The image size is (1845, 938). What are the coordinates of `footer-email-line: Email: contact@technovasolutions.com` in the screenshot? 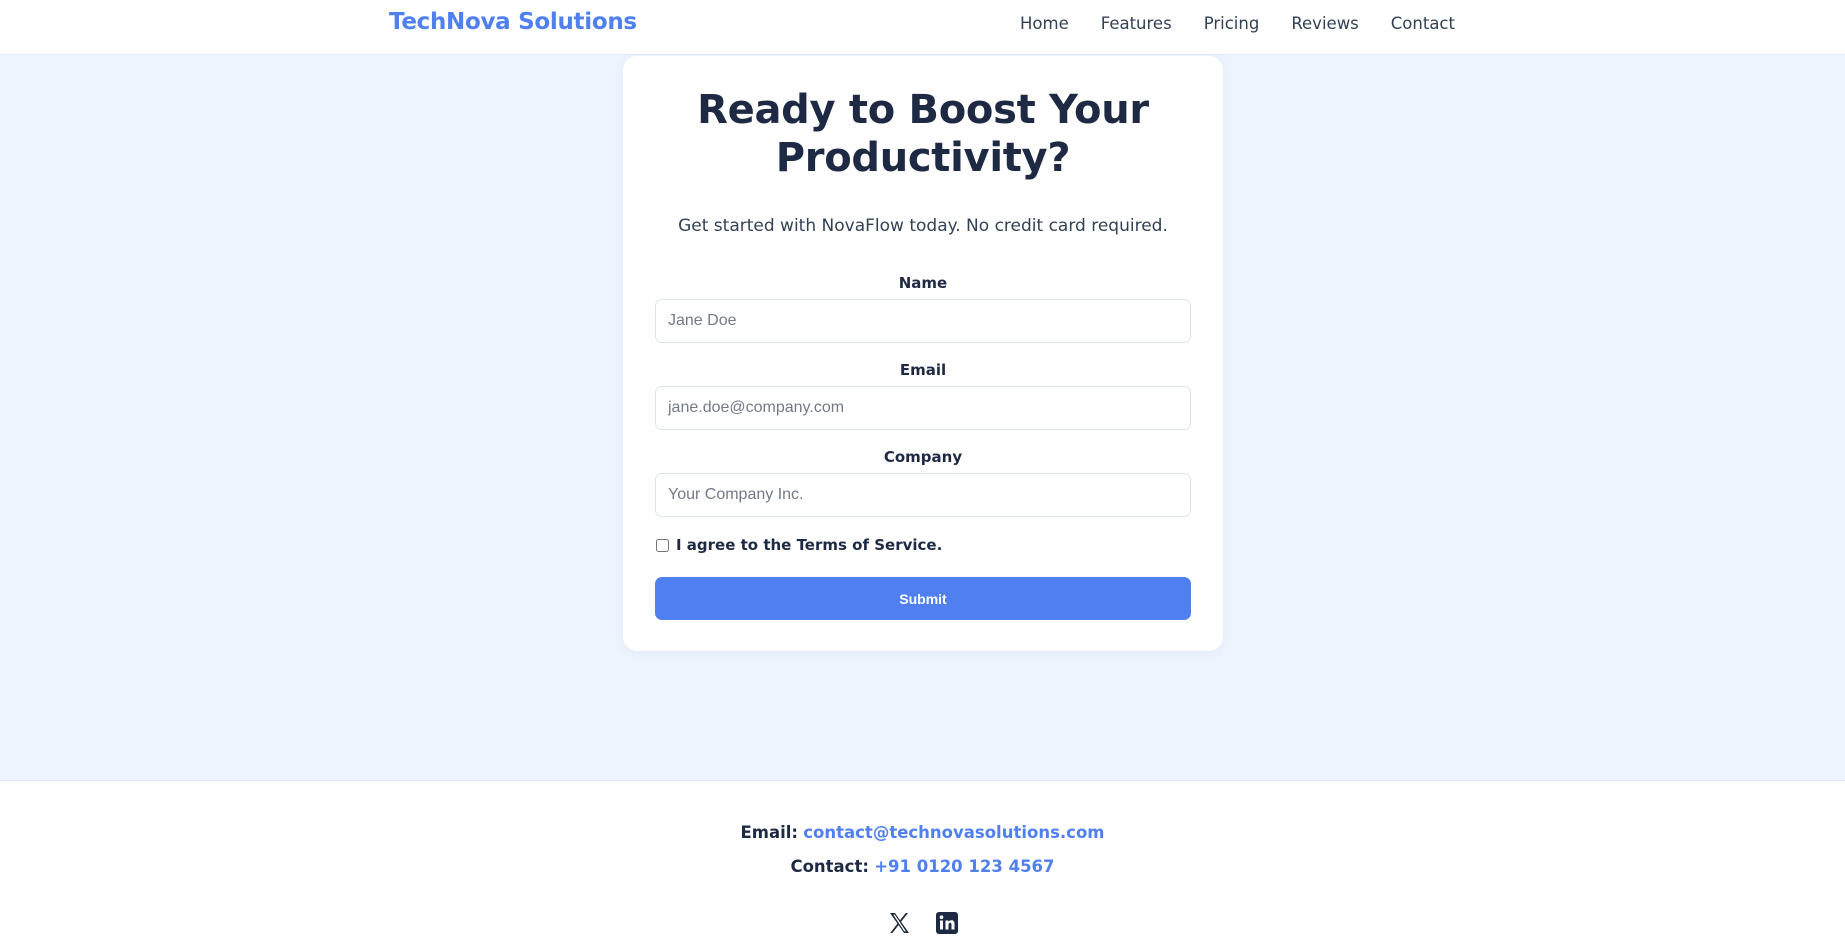 It's located at (922, 832).